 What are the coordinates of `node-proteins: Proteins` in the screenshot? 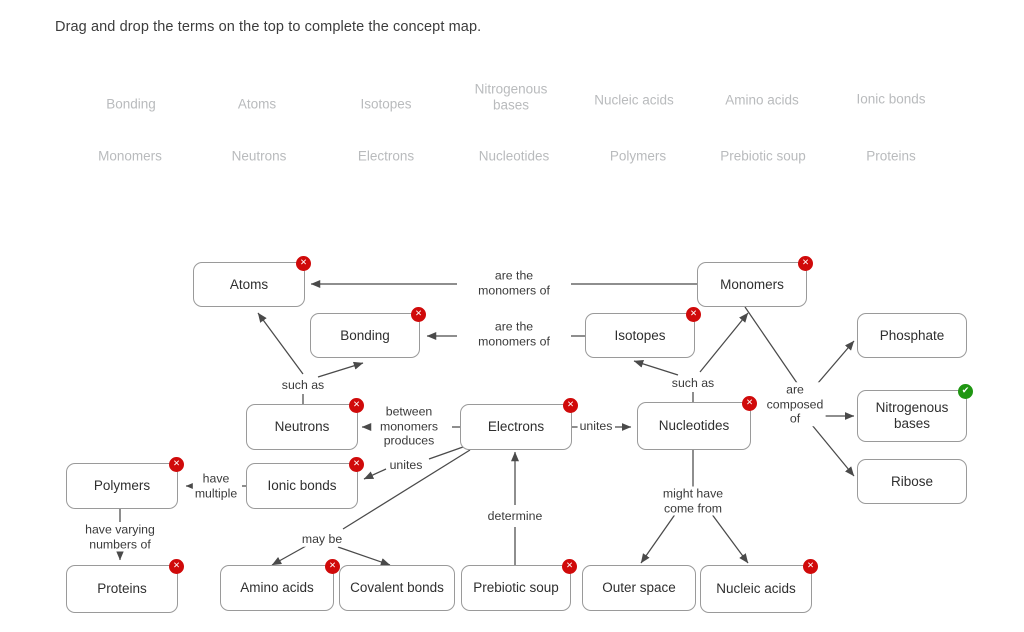 It's located at (125, 586).